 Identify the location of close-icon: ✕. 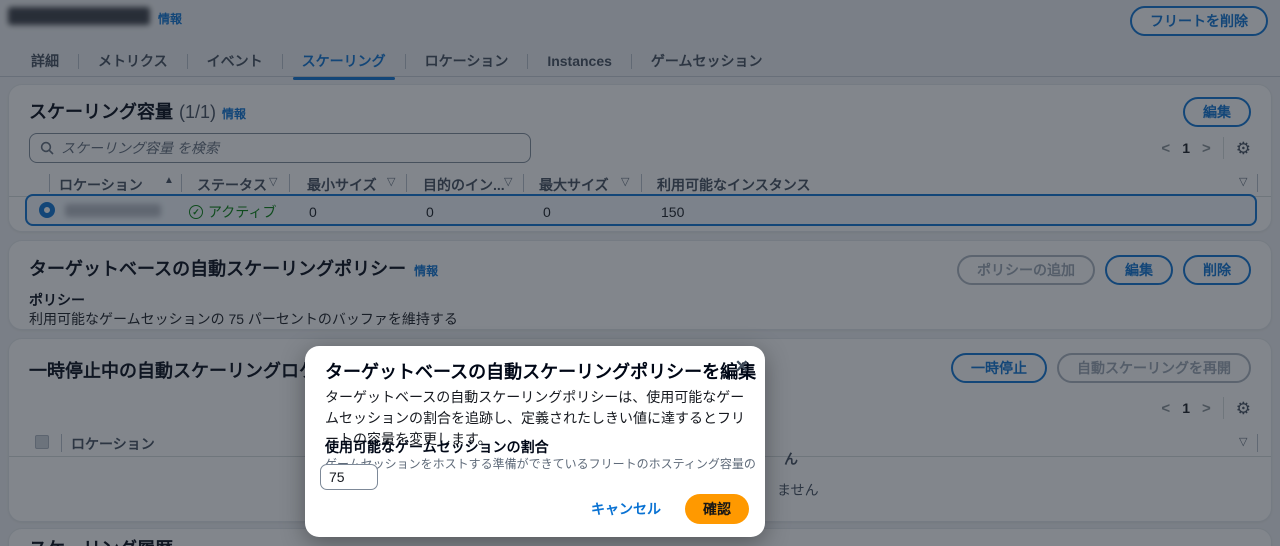
(742, 367).